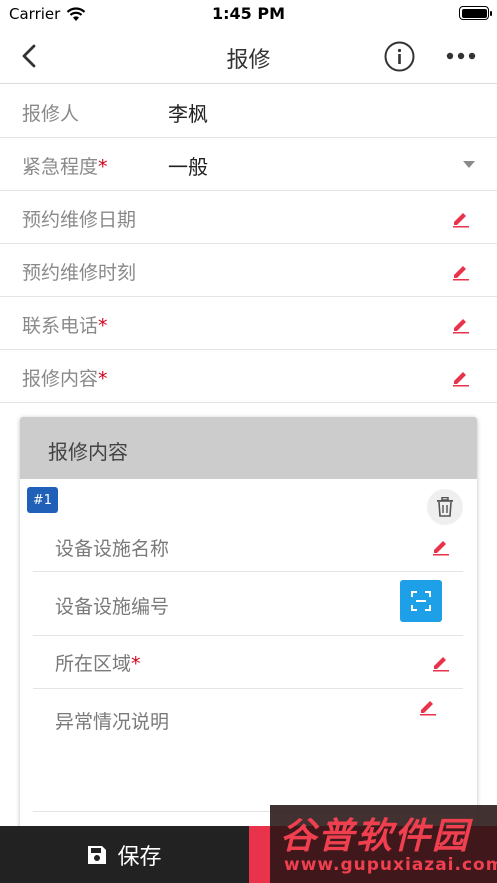 The image size is (497, 883). I want to click on facility-name-row: 设备设施名称, so click(248, 548).